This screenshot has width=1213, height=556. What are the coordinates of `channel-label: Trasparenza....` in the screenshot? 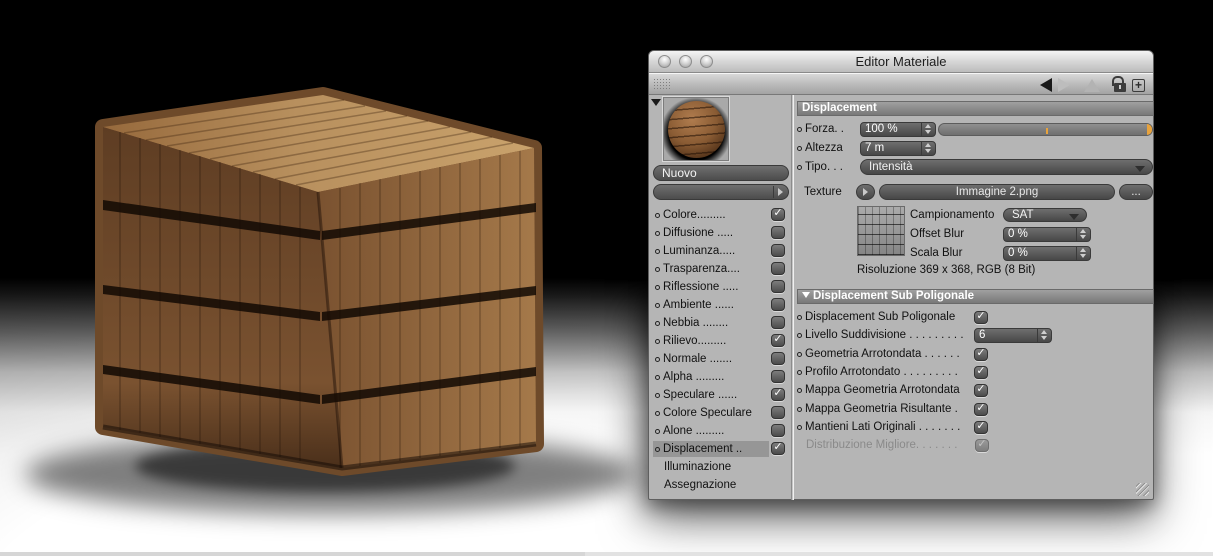 It's located at (701, 269).